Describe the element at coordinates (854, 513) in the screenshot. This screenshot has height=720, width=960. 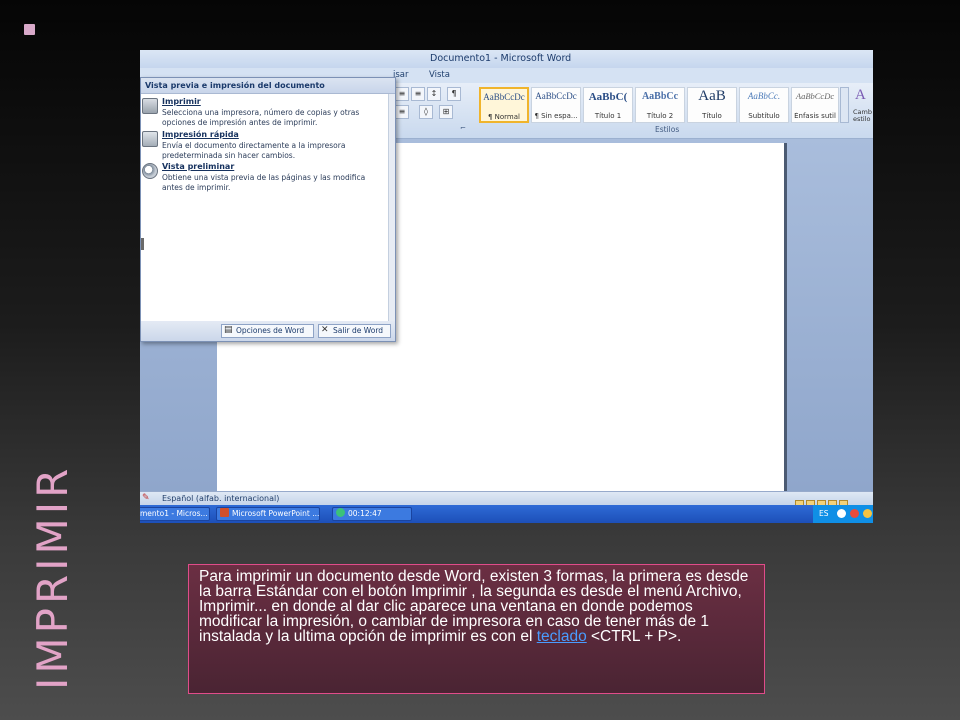
I see `tray-security-icon` at that location.